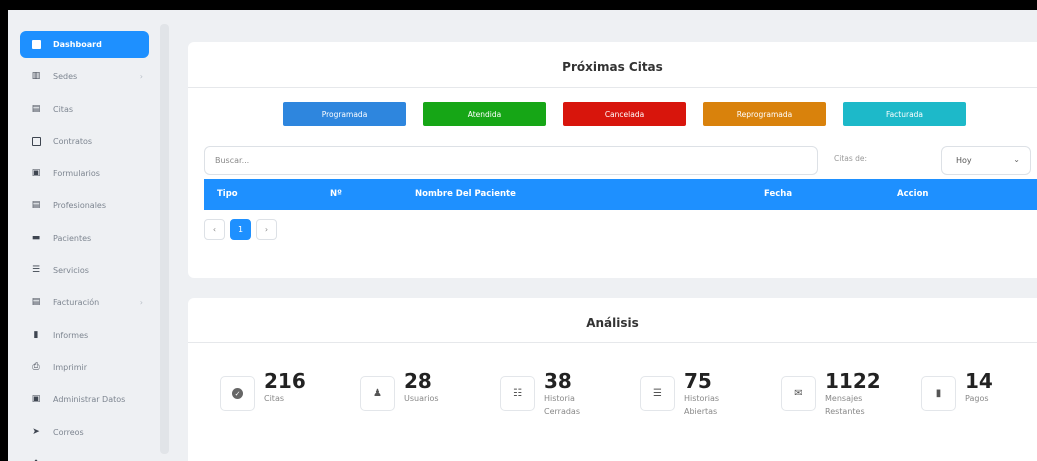  I want to click on professional-icon: ▤, so click(36, 205).